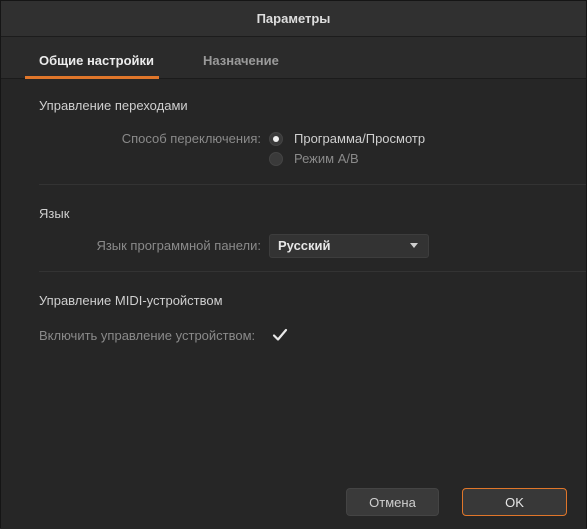 The width and height of the screenshot is (587, 529). What do you see at coordinates (276, 159) in the screenshot?
I see `radio-ab-mode` at bounding box center [276, 159].